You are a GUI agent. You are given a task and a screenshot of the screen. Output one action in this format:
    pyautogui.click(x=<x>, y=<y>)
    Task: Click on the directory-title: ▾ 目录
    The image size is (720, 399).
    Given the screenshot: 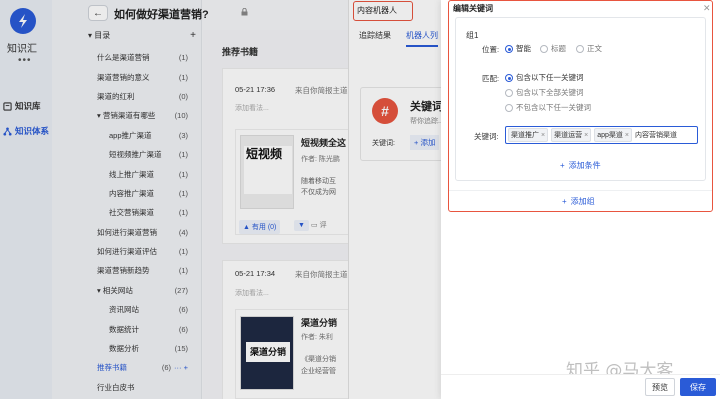 What is the action you would take?
    pyautogui.click(x=99, y=35)
    